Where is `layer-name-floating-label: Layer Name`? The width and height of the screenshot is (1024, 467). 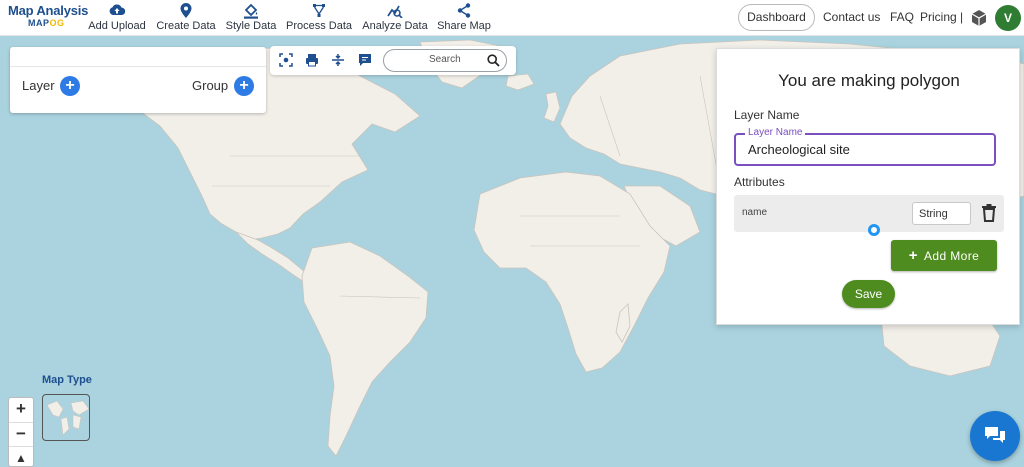
layer-name-floating-label: Layer Name is located at coordinates (775, 132).